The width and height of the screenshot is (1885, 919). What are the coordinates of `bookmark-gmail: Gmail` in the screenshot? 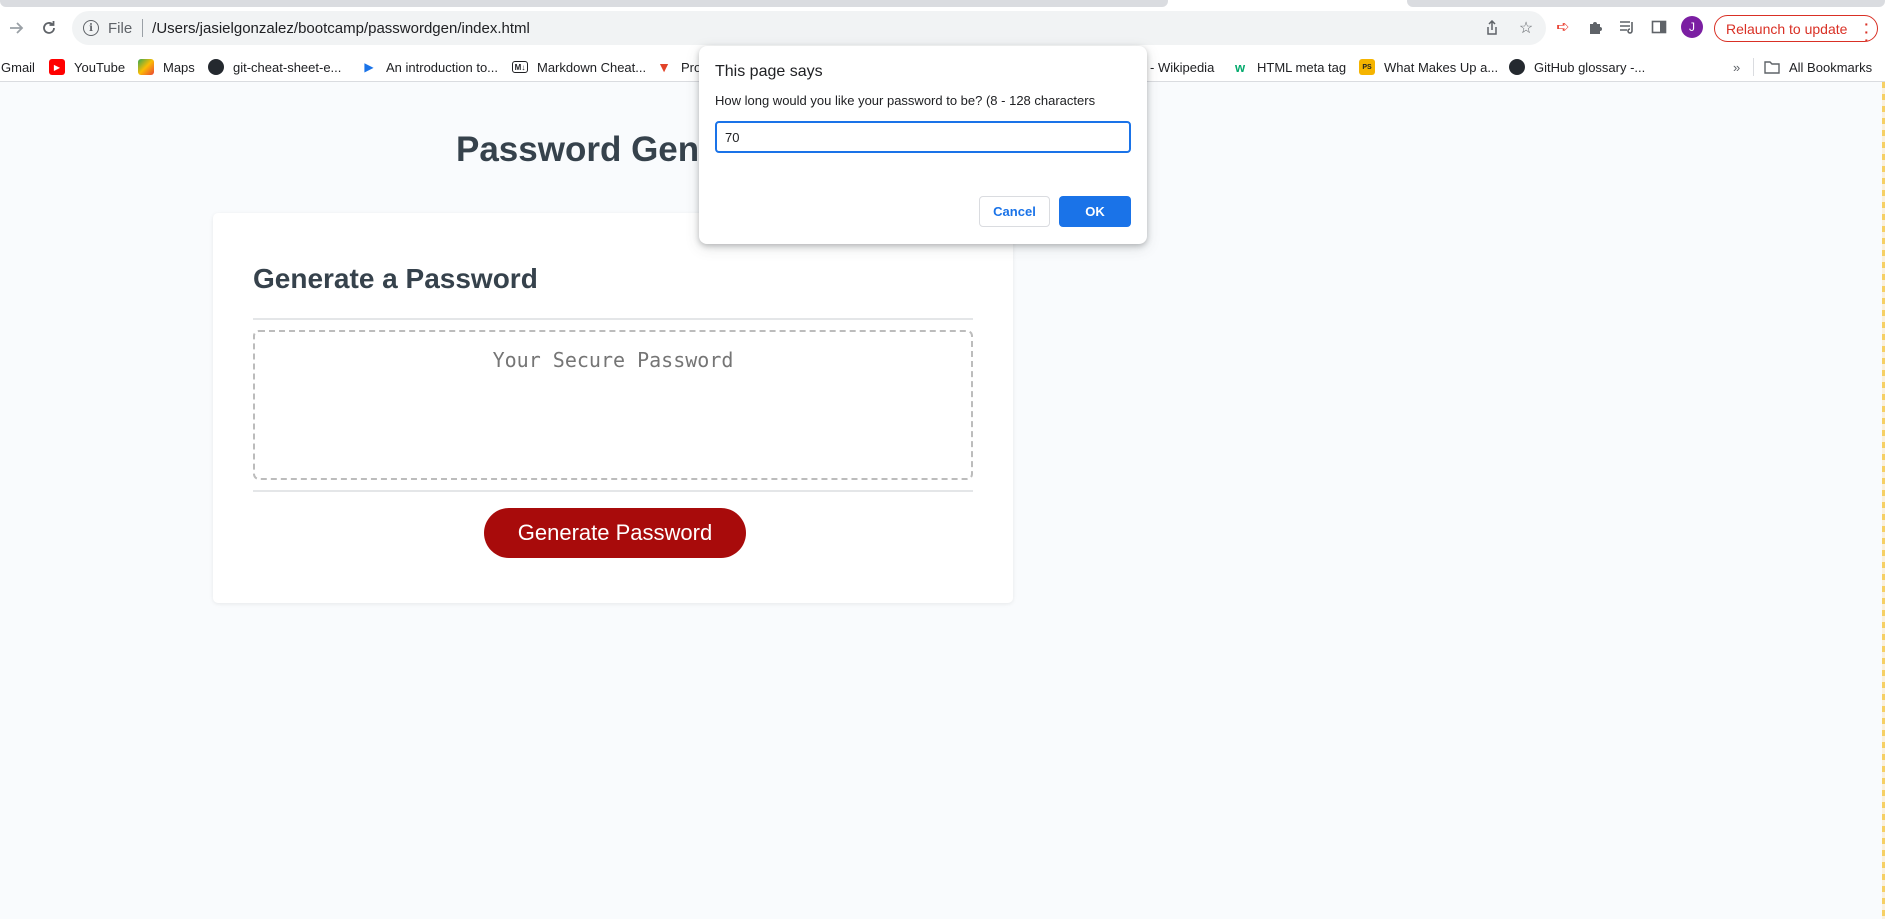 It's located at (18, 67).